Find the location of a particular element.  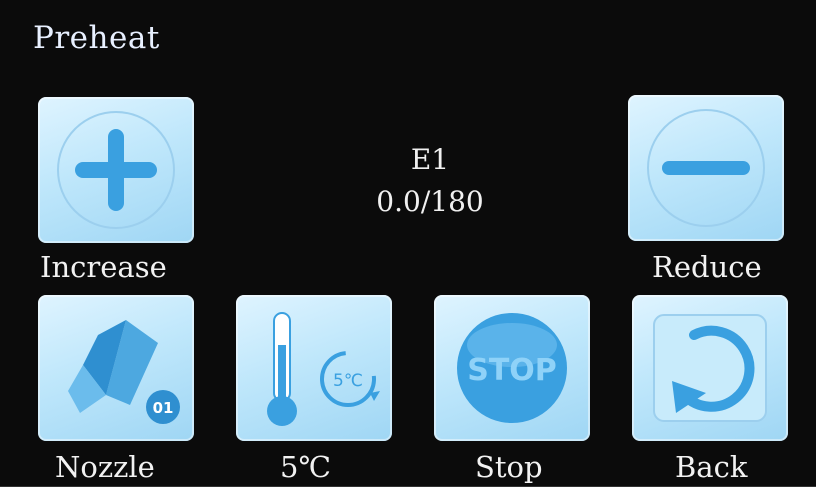

page-title: Preheat is located at coordinates (96, 38).